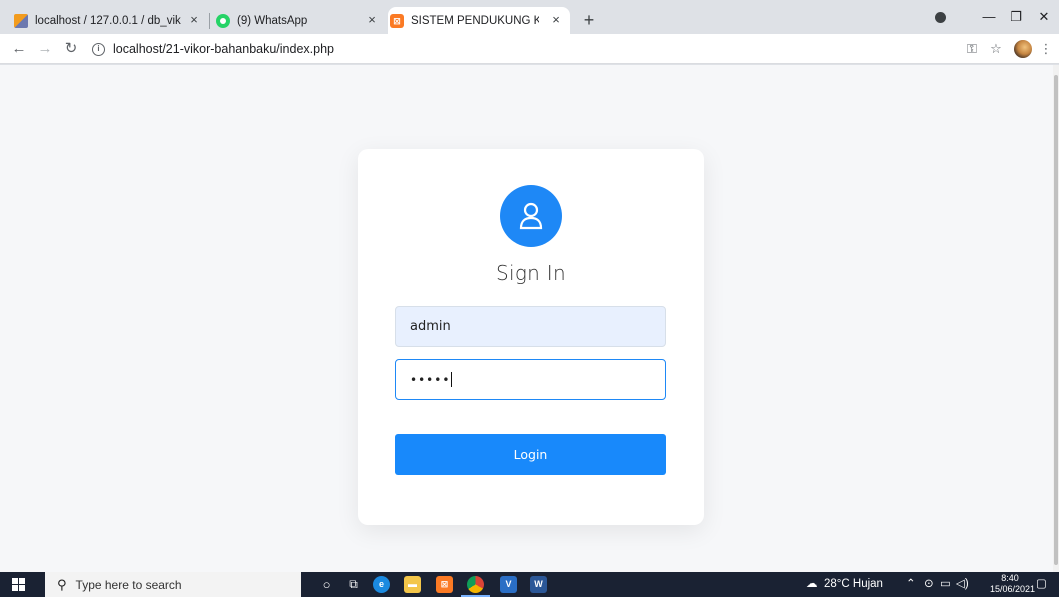 This screenshot has width=1059, height=597. I want to click on tab-whatsapp: (9) WhatsApp ×, so click(301, 20).